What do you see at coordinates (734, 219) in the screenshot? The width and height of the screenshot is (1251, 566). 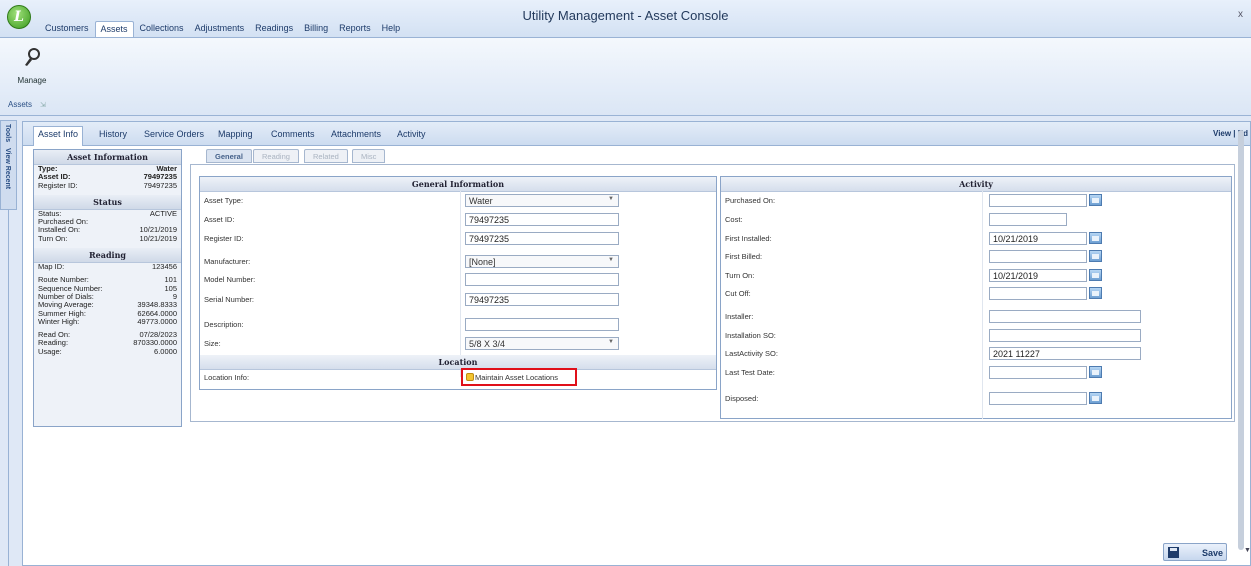 I see `cost-label: Cost:` at bounding box center [734, 219].